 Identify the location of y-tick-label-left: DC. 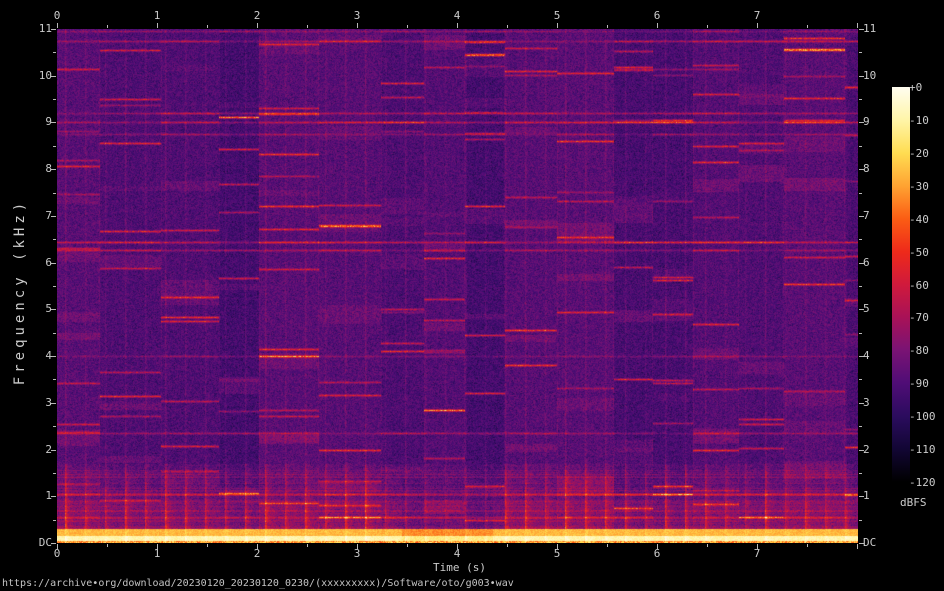
(45, 542).